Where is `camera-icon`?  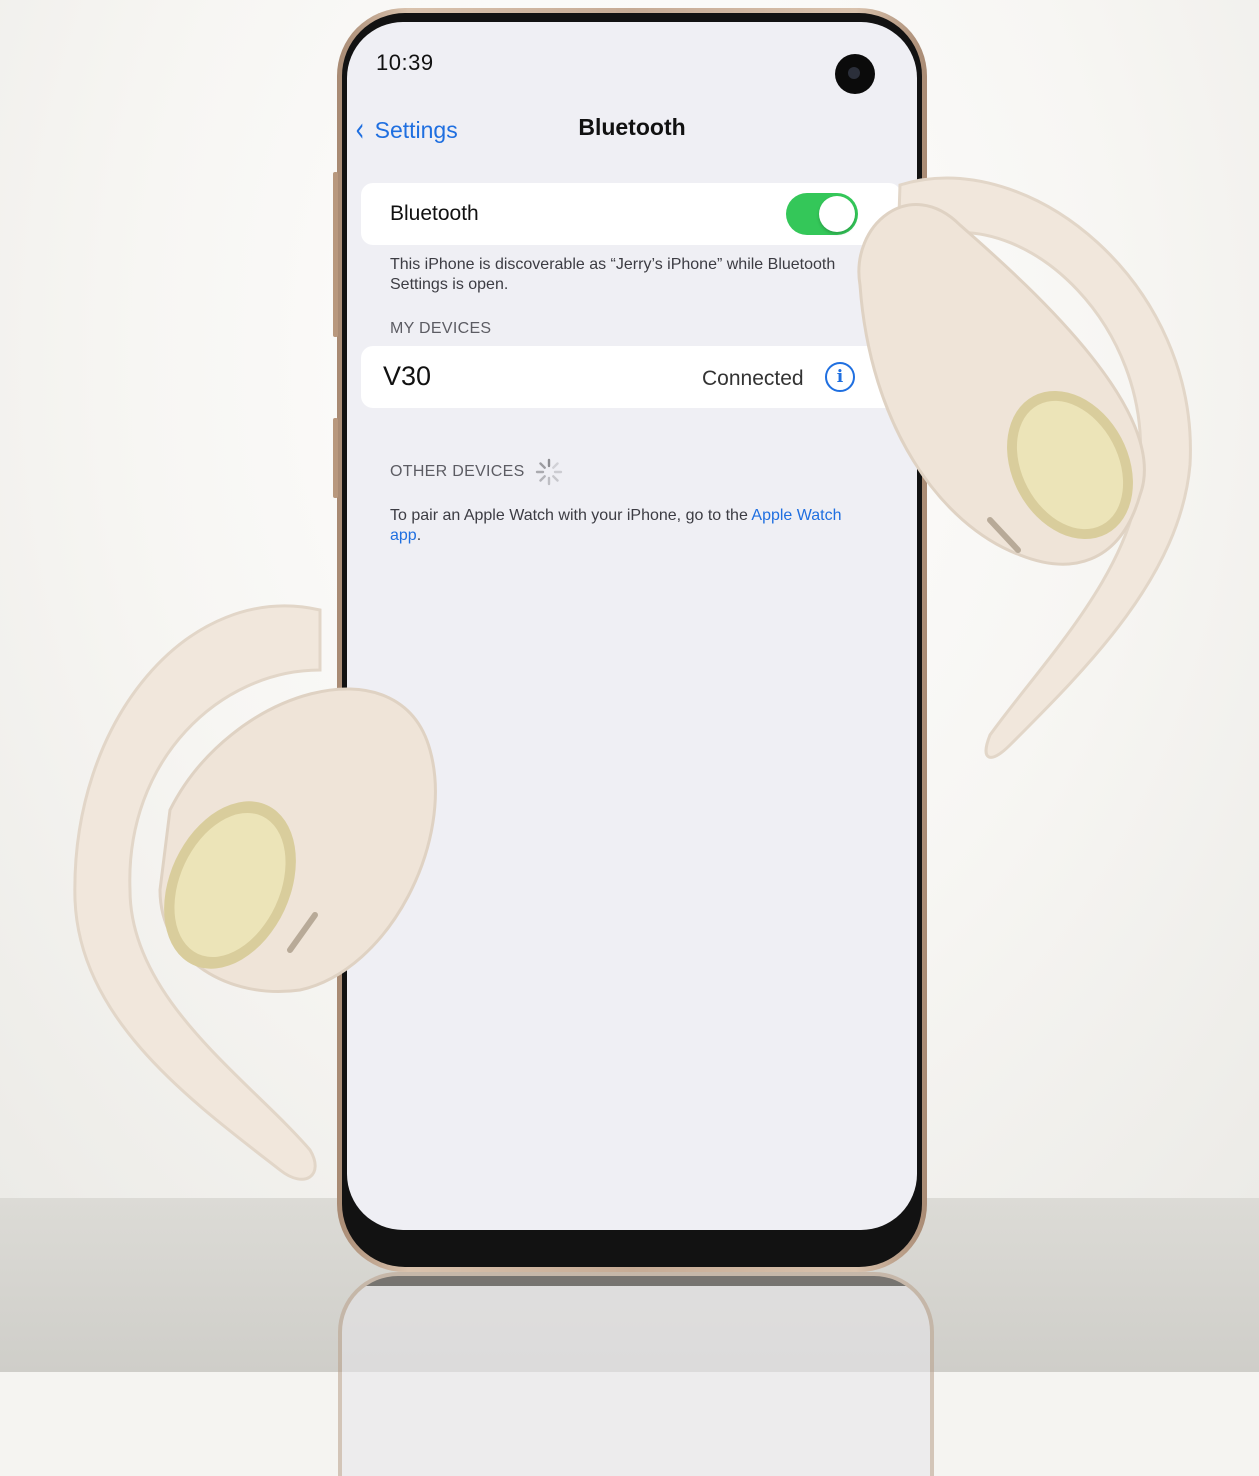 camera-icon is located at coordinates (855, 74).